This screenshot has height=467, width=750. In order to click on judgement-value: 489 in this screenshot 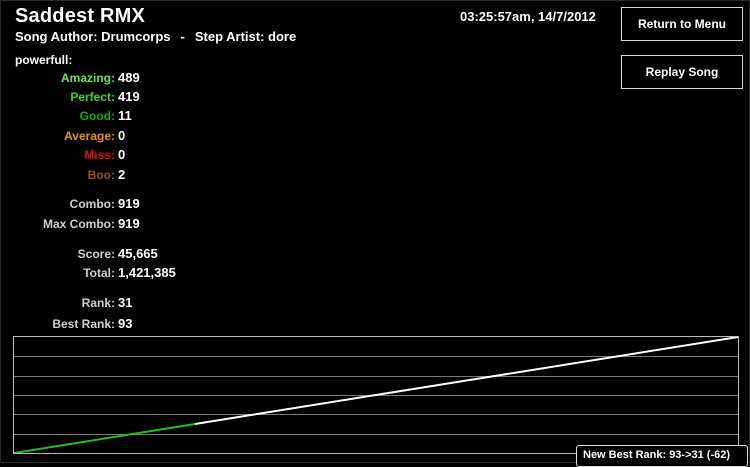, I will do `click(129, 77)`.